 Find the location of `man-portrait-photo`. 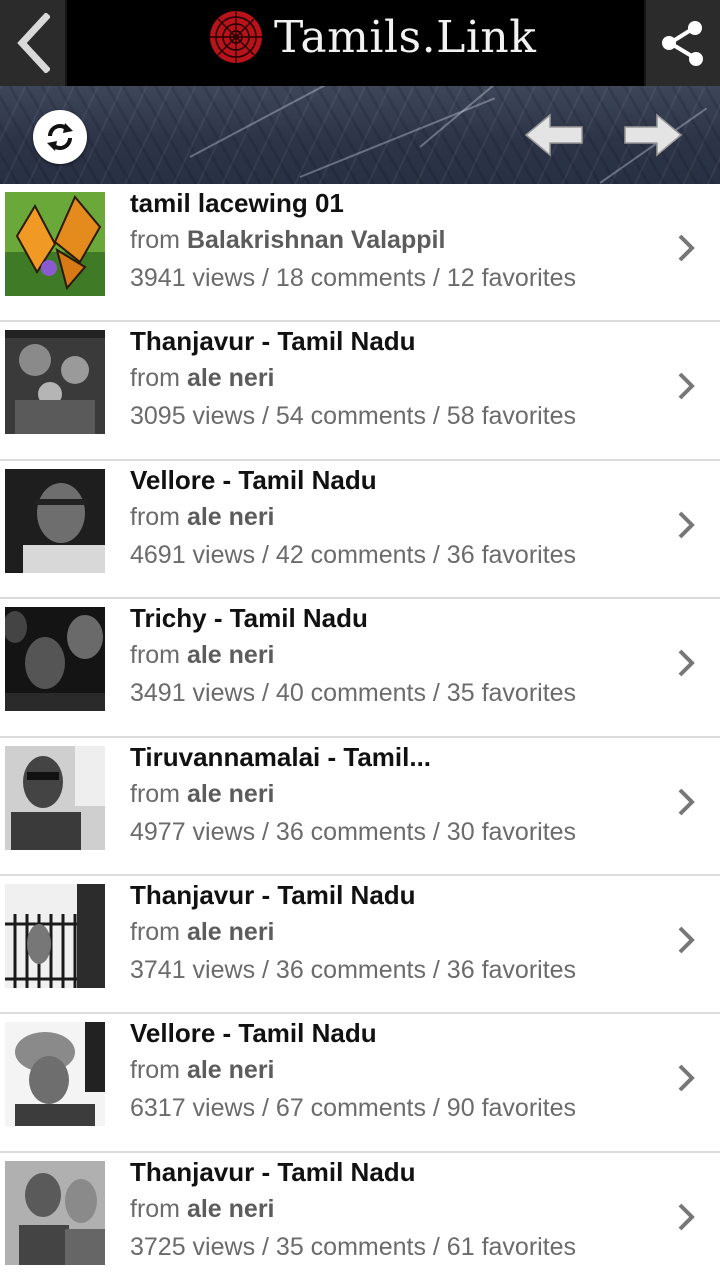

man-portrait-photo is located at coordinates (55, 520).